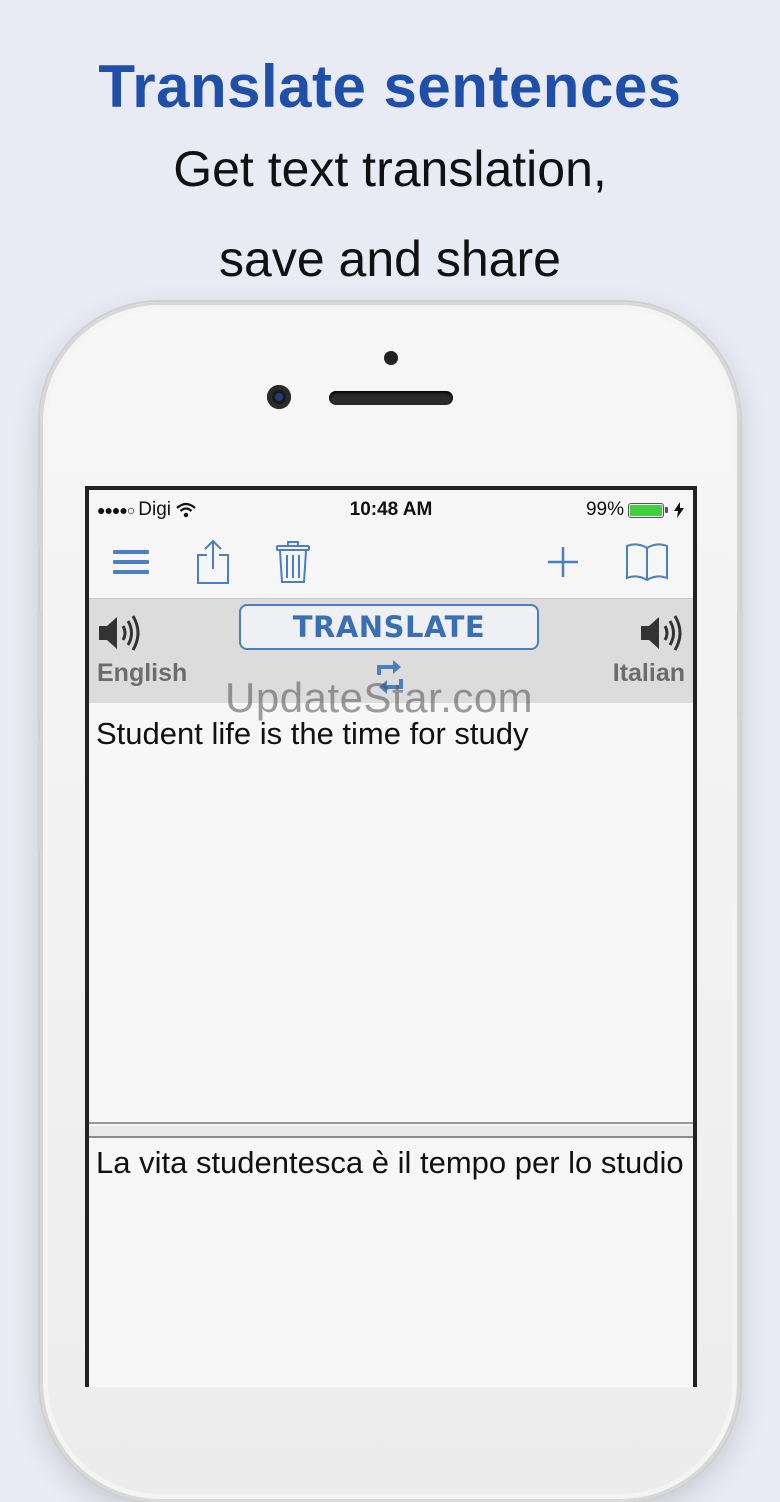  Describe the element at coordinates (40, 665) in the screenshot. I see `volume-up-button` at that location.